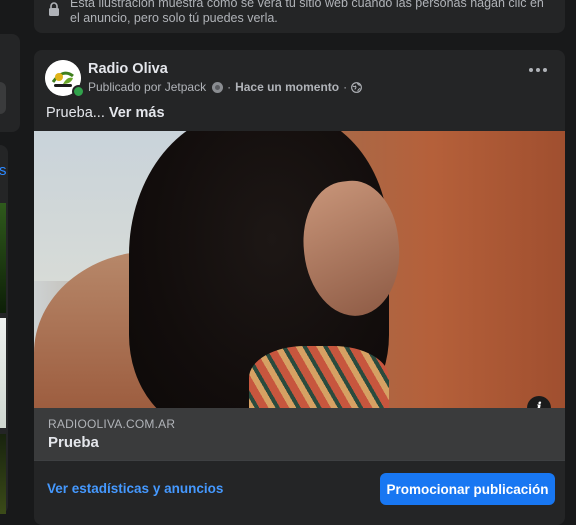 This screenshot has height=525, width=576. I want to click on view-insights-link: Ver estadísticas y anuncios, so click(135, 488).